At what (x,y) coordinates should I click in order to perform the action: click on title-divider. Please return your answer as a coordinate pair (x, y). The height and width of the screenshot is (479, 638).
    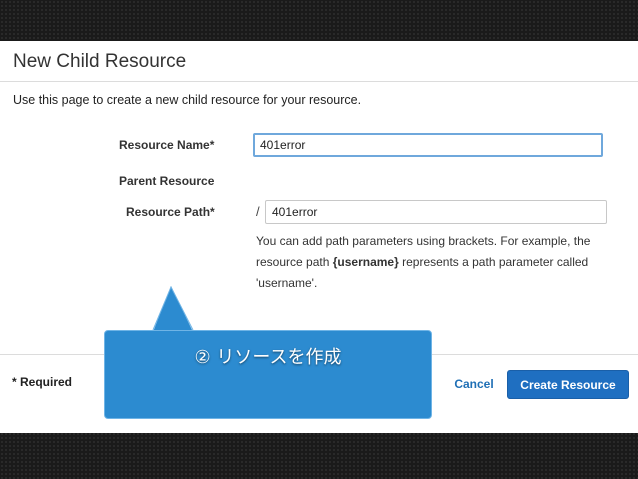
    Looking at the image, I should click on (319, 81).